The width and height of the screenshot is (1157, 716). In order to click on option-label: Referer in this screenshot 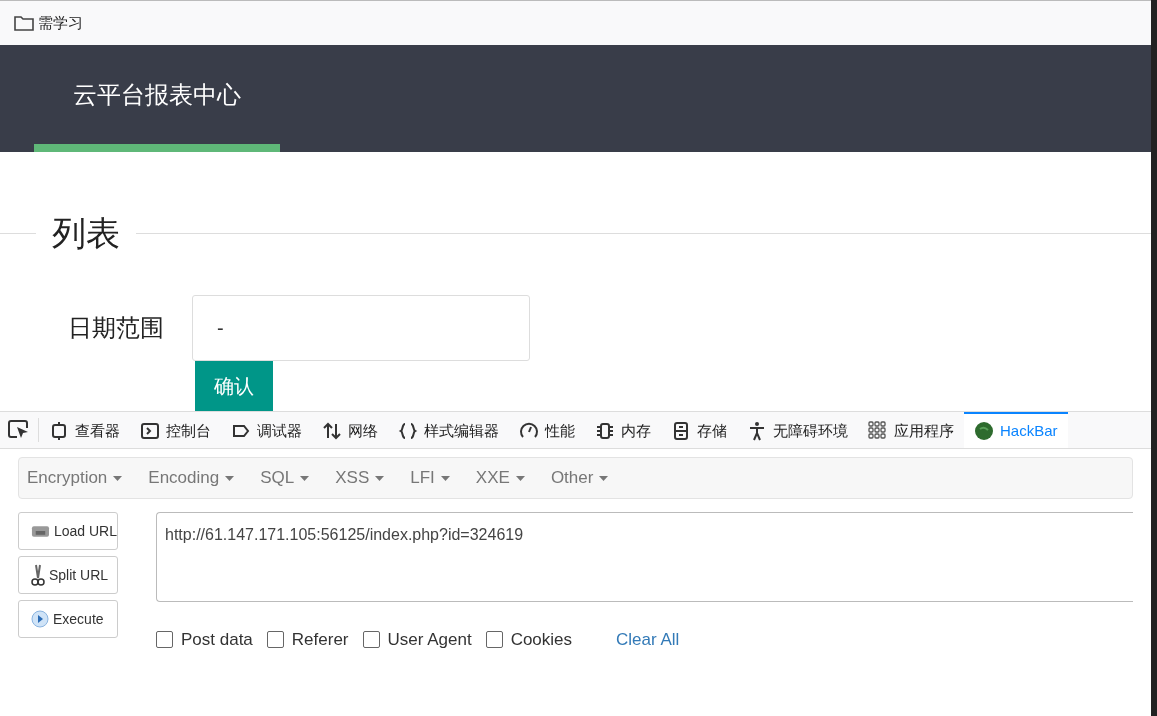, I will do `click(320, 640)`.